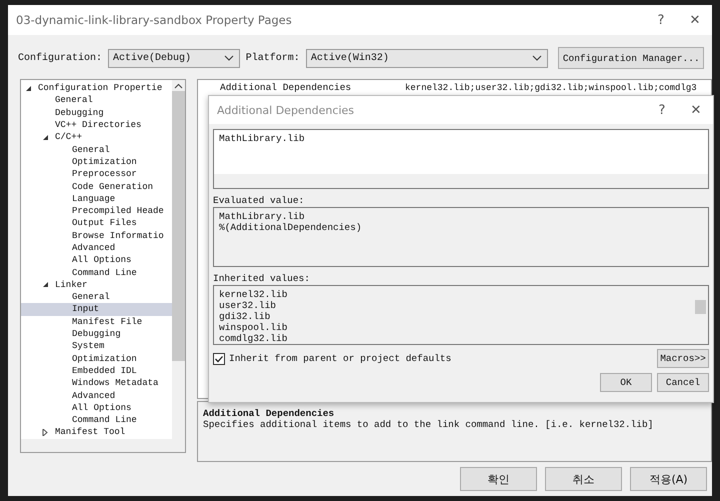 This screenshot has width=720, height=501. I want to click on tree-item: Browse Informatio, so click(96, 236).